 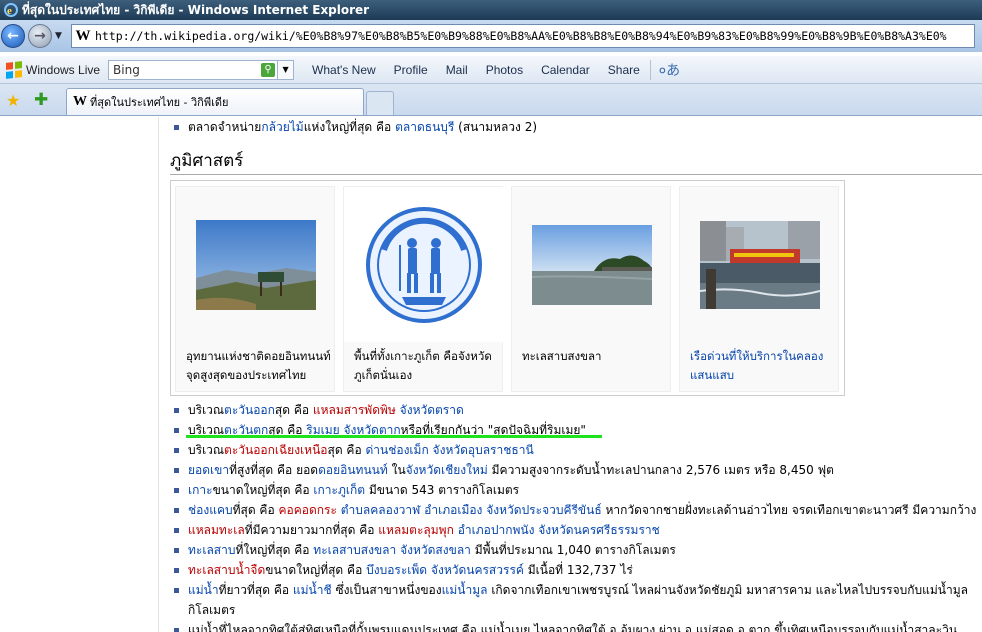 I want to click on link: ทะเลสาบ, so click(x=212, y=550).